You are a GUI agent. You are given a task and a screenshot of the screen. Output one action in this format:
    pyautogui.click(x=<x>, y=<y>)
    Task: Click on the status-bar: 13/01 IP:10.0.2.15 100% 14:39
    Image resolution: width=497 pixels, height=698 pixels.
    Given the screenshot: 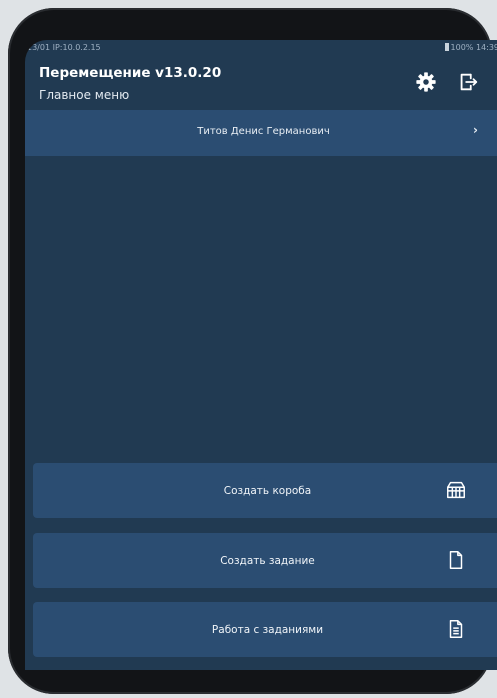 What is the action you would take?
    pyautogui.click(x=261, y=48)
    